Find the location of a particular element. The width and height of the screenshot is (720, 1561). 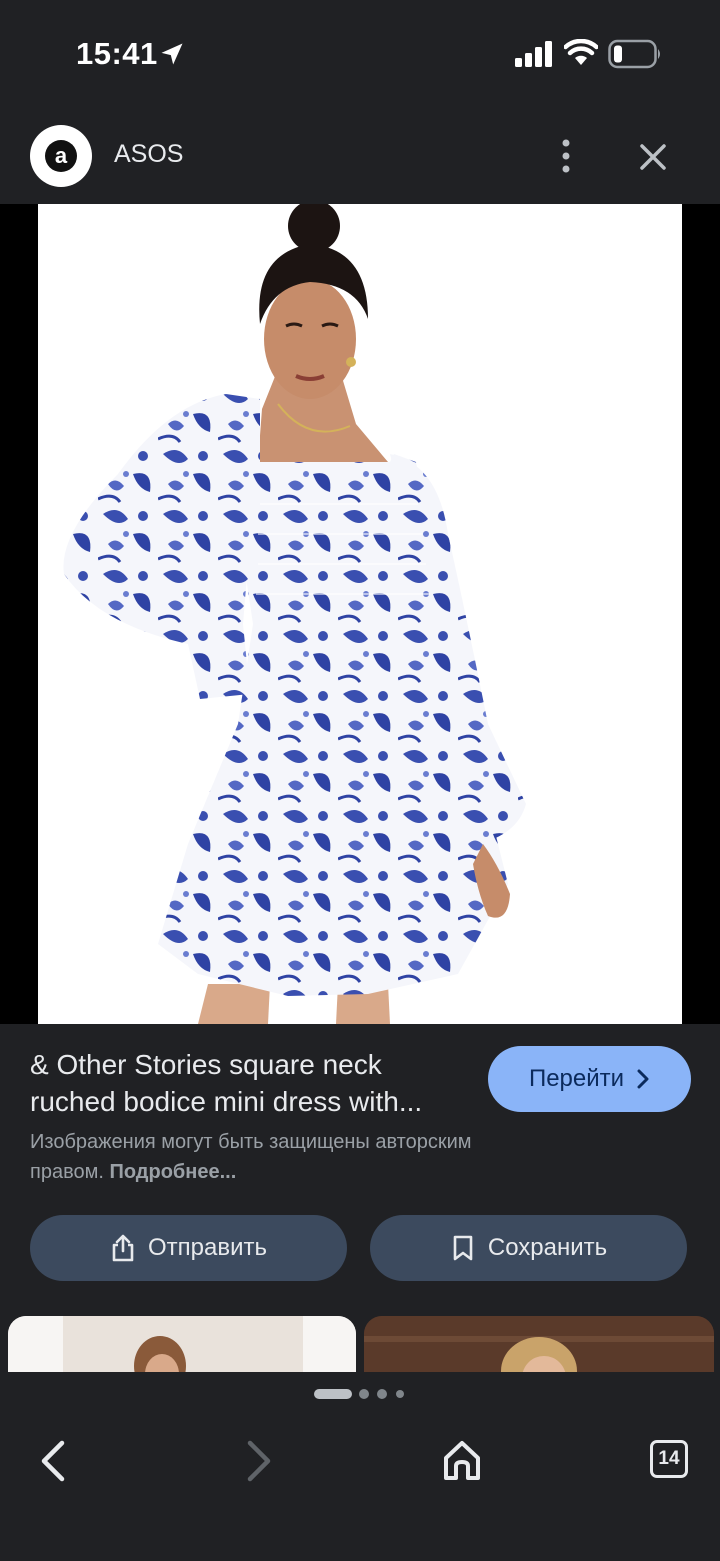

asos-logo-icon: a is located at coordinates (61, 156).